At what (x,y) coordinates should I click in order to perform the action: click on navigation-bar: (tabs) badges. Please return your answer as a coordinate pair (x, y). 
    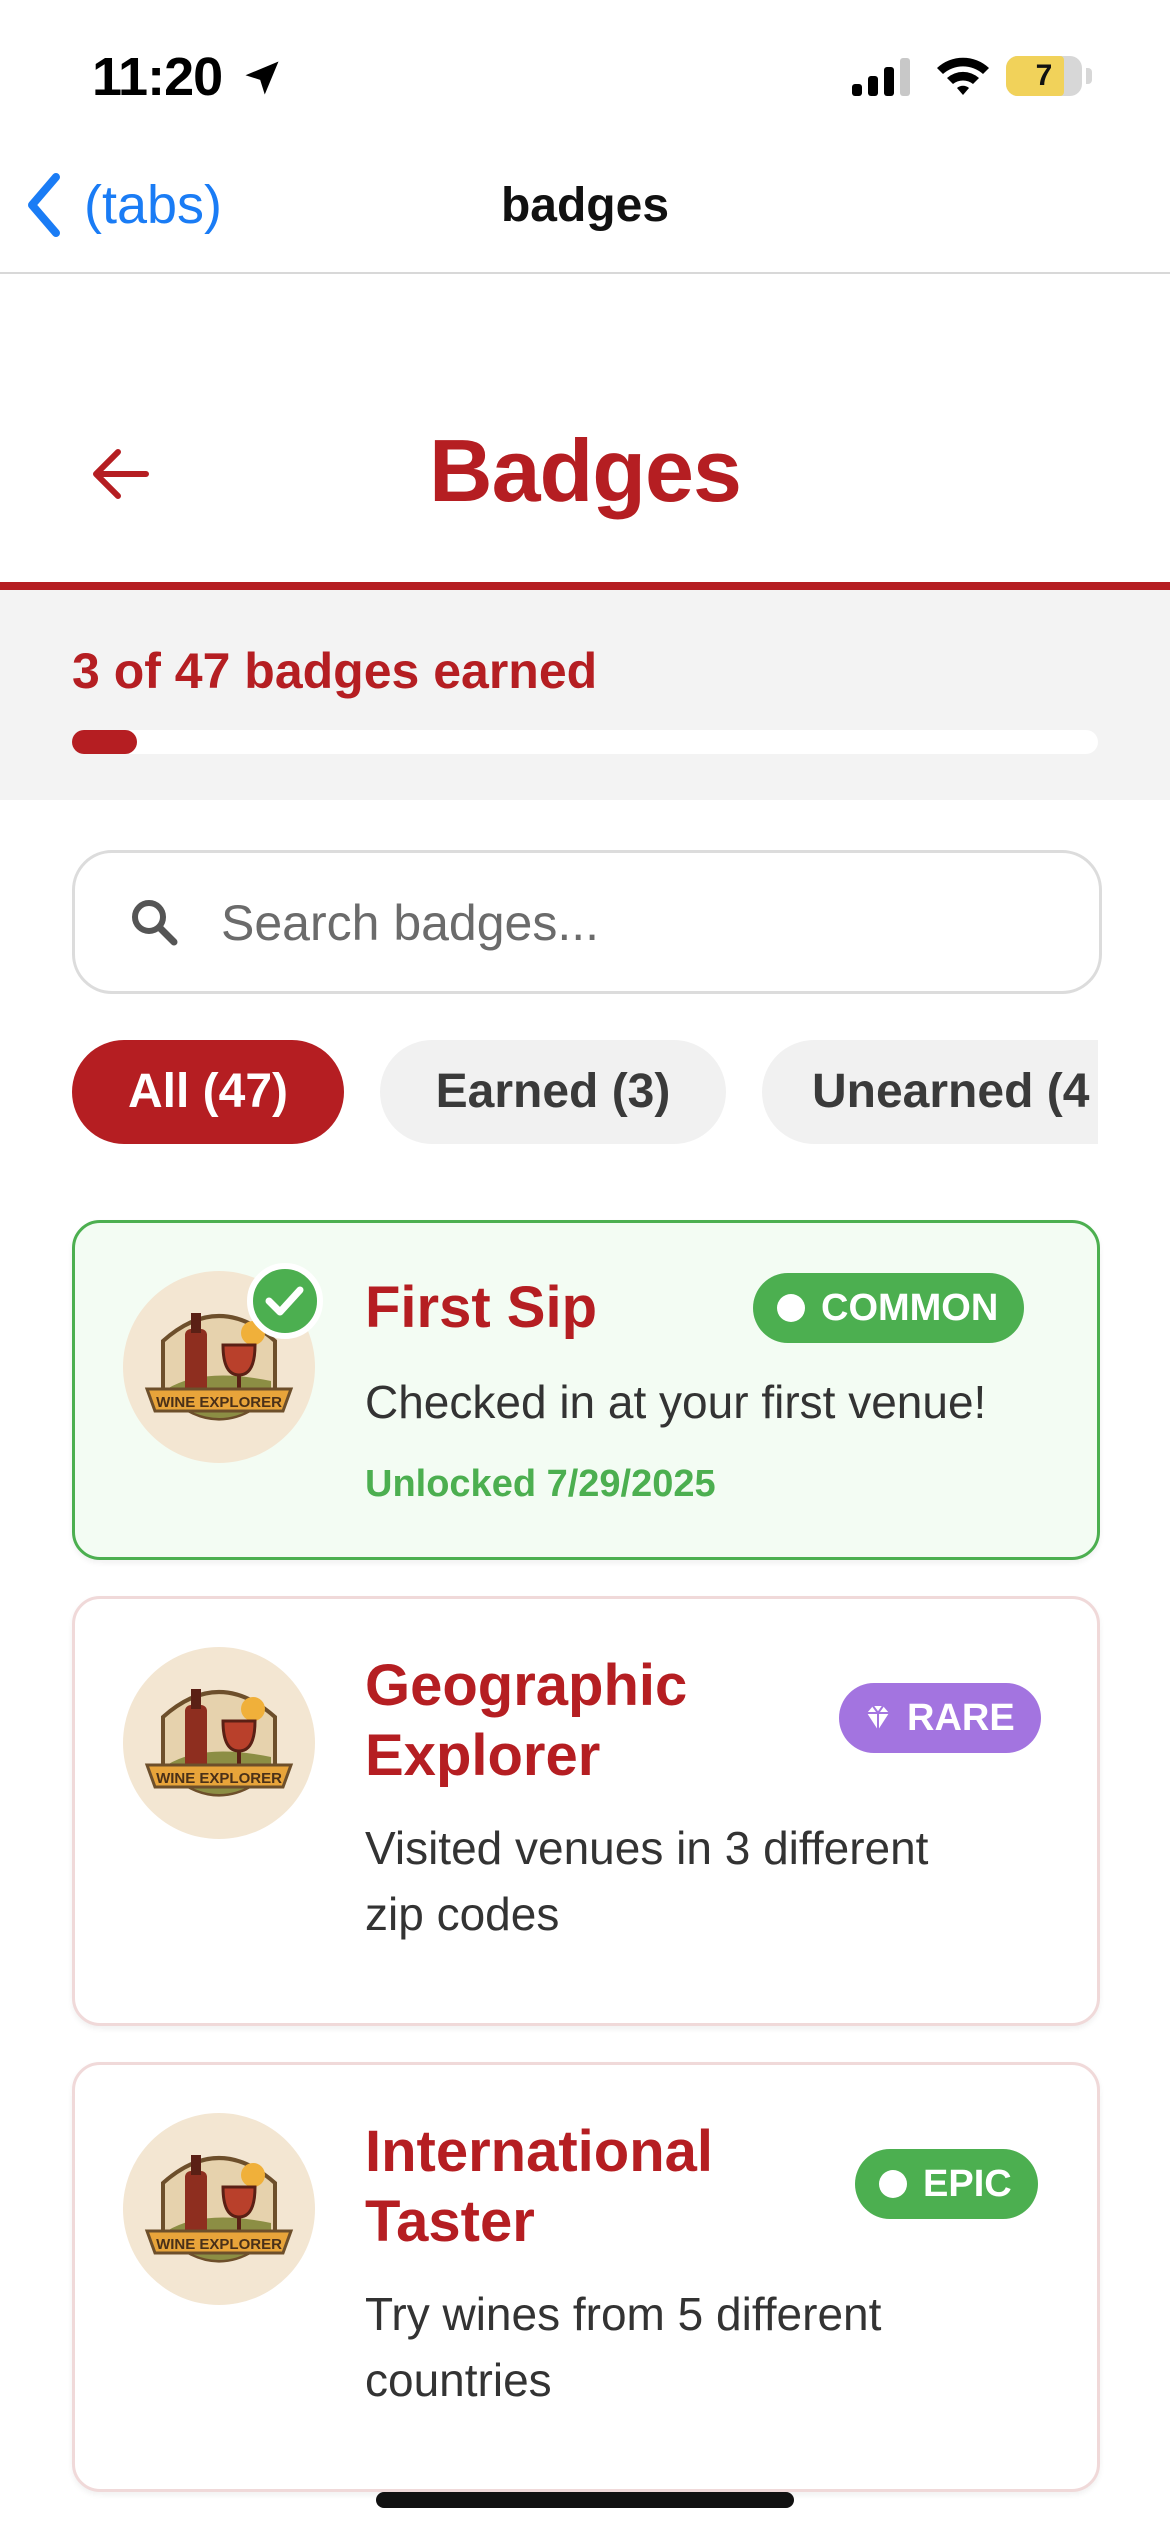
    Looking at the image, I should click on (585, 212).